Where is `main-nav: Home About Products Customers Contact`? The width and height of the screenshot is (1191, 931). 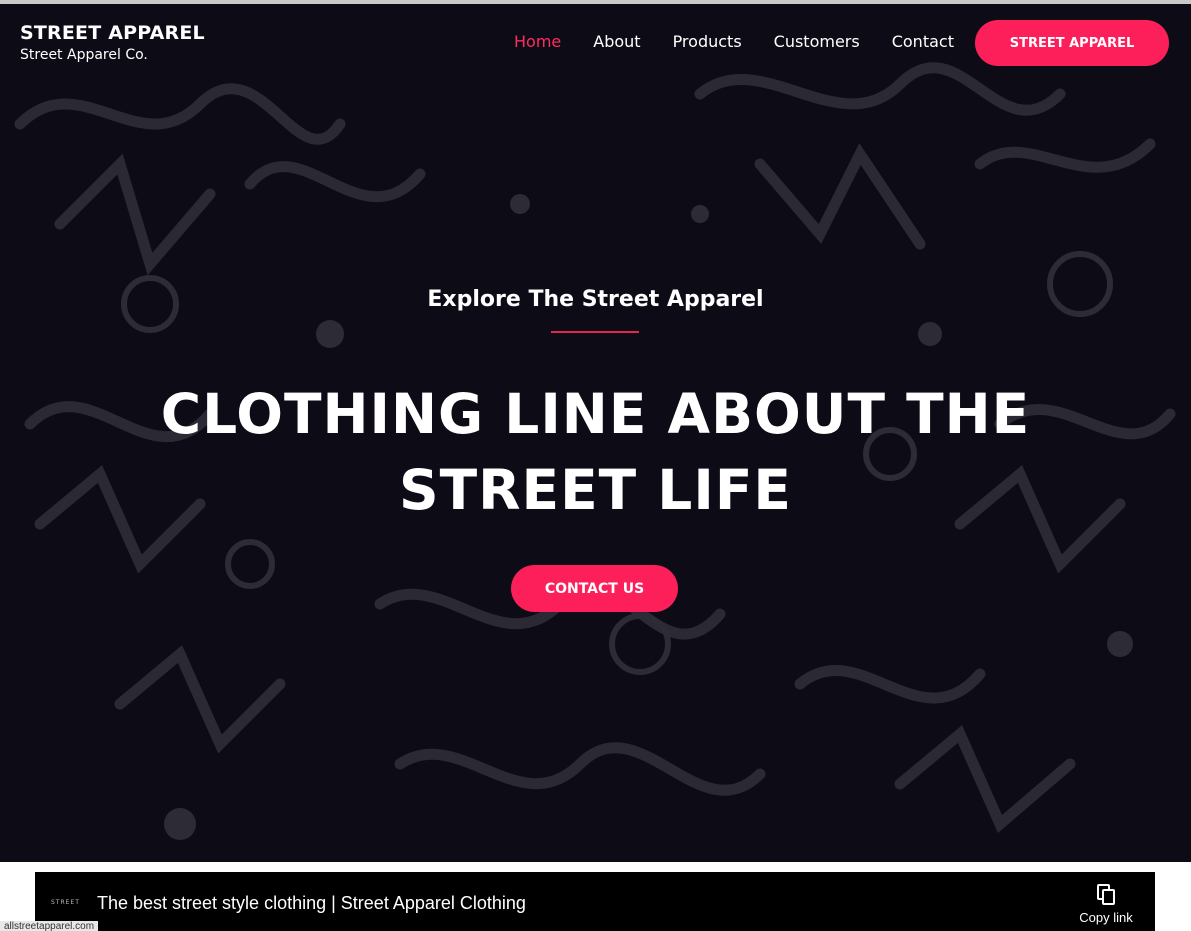
main-nav: Home About Products Customers Contact is located at coordinates (750, 41).